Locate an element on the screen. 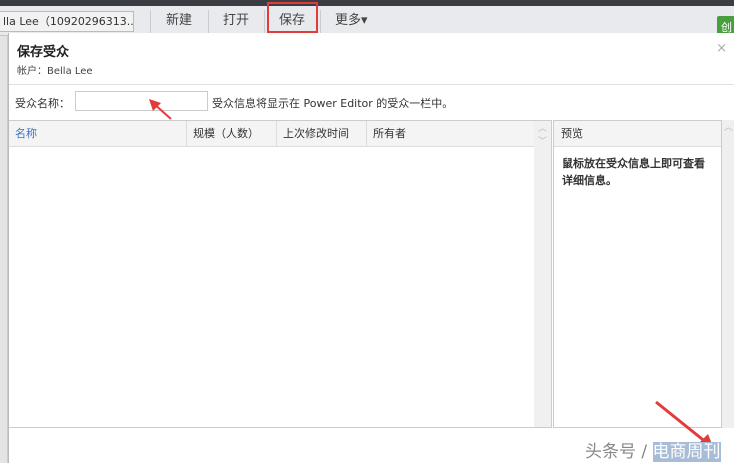 This screenshot has width=734, height=463. new-button: 新建 is located at coordinates (179, 22).